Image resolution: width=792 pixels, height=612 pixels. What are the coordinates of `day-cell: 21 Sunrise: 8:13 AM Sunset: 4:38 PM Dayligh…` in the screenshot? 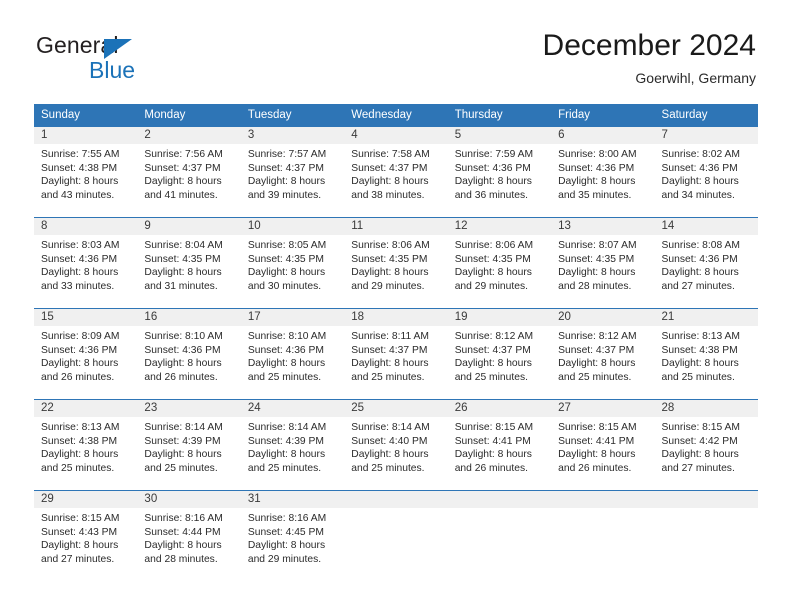 It's located at (706, 354).